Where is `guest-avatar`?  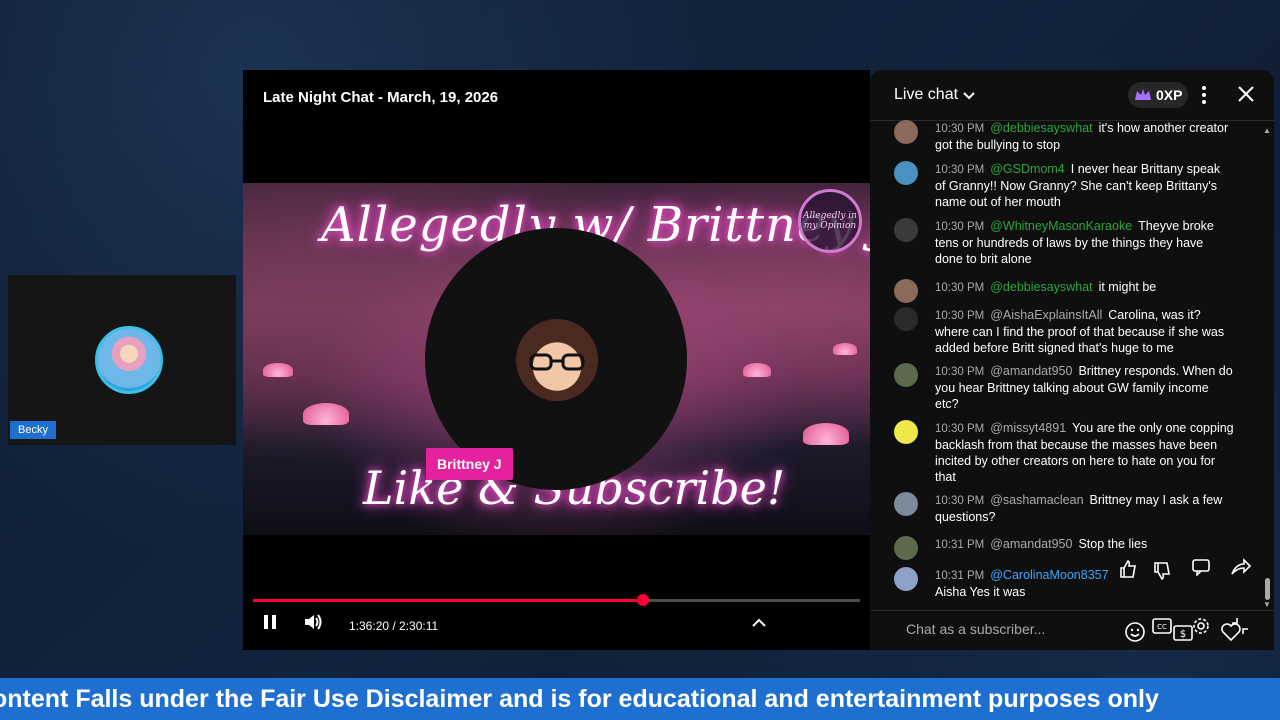 guest-avatar is located at coordinates (129, 360).